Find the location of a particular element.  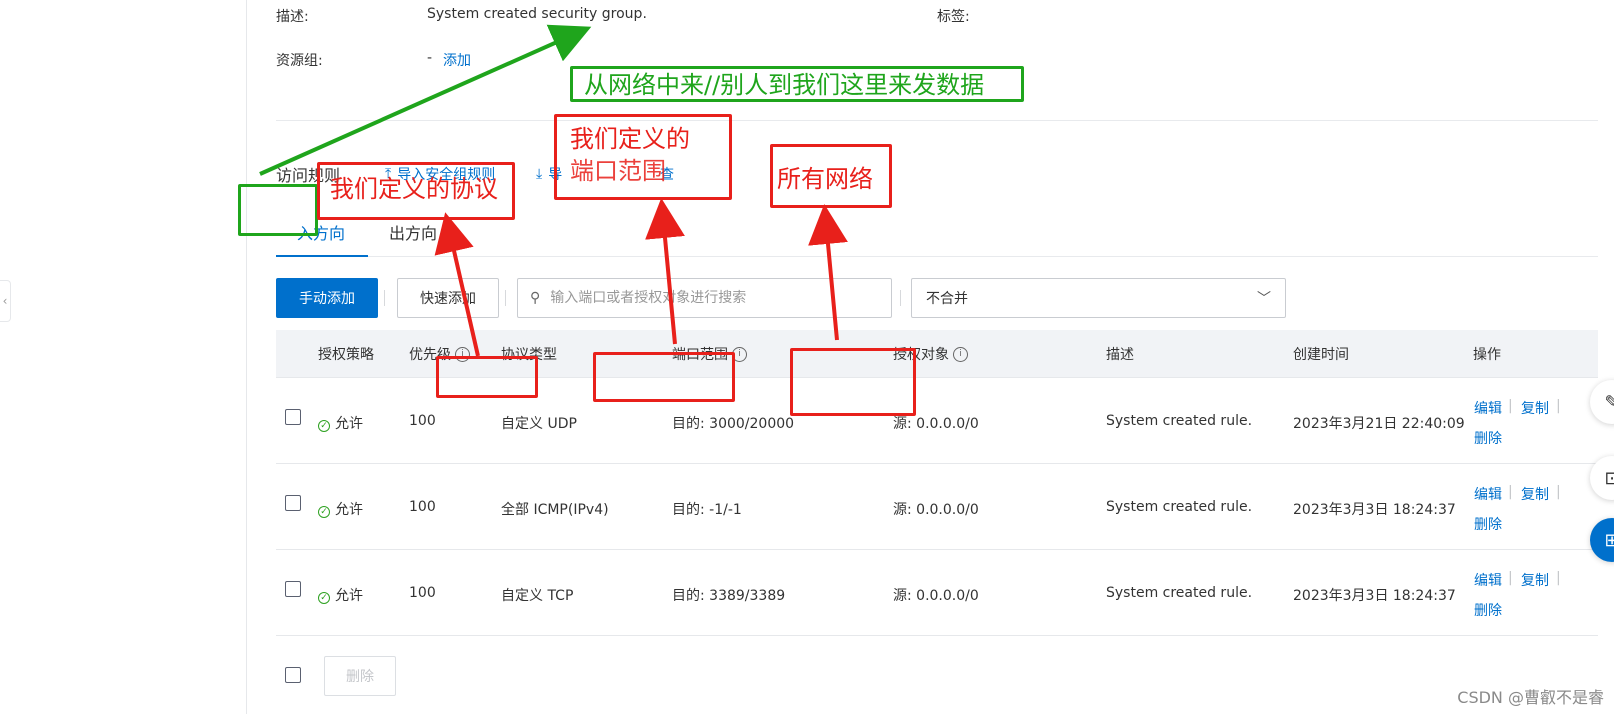

network-arrow is located at coordinates (828, 272).